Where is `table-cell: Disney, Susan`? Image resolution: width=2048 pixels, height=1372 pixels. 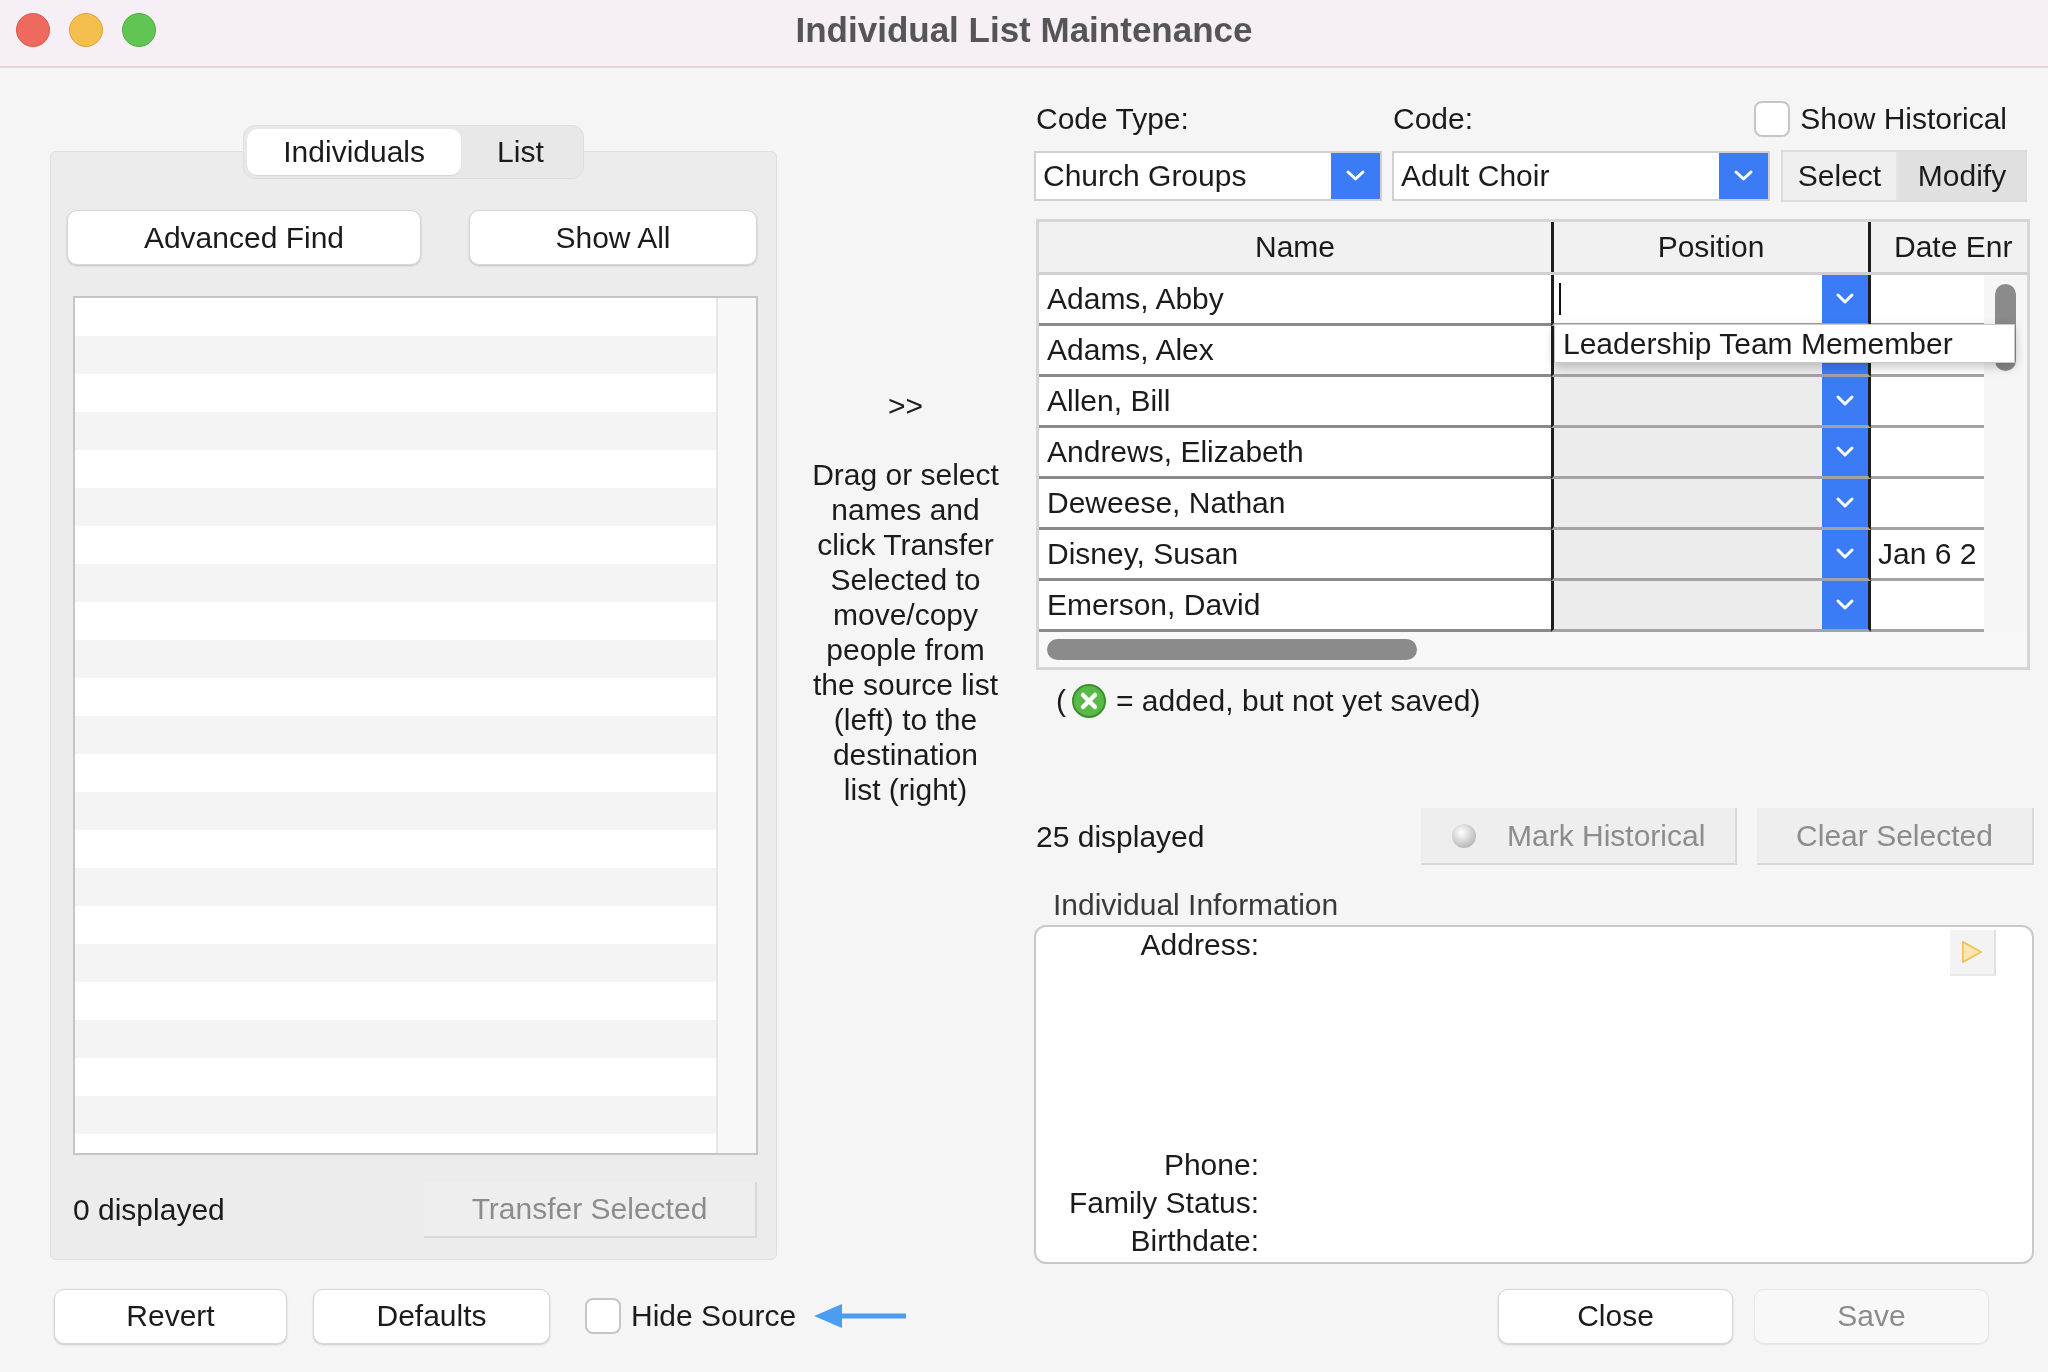
table-cell: Disney, Susan is located at coordinates (1295, 555).